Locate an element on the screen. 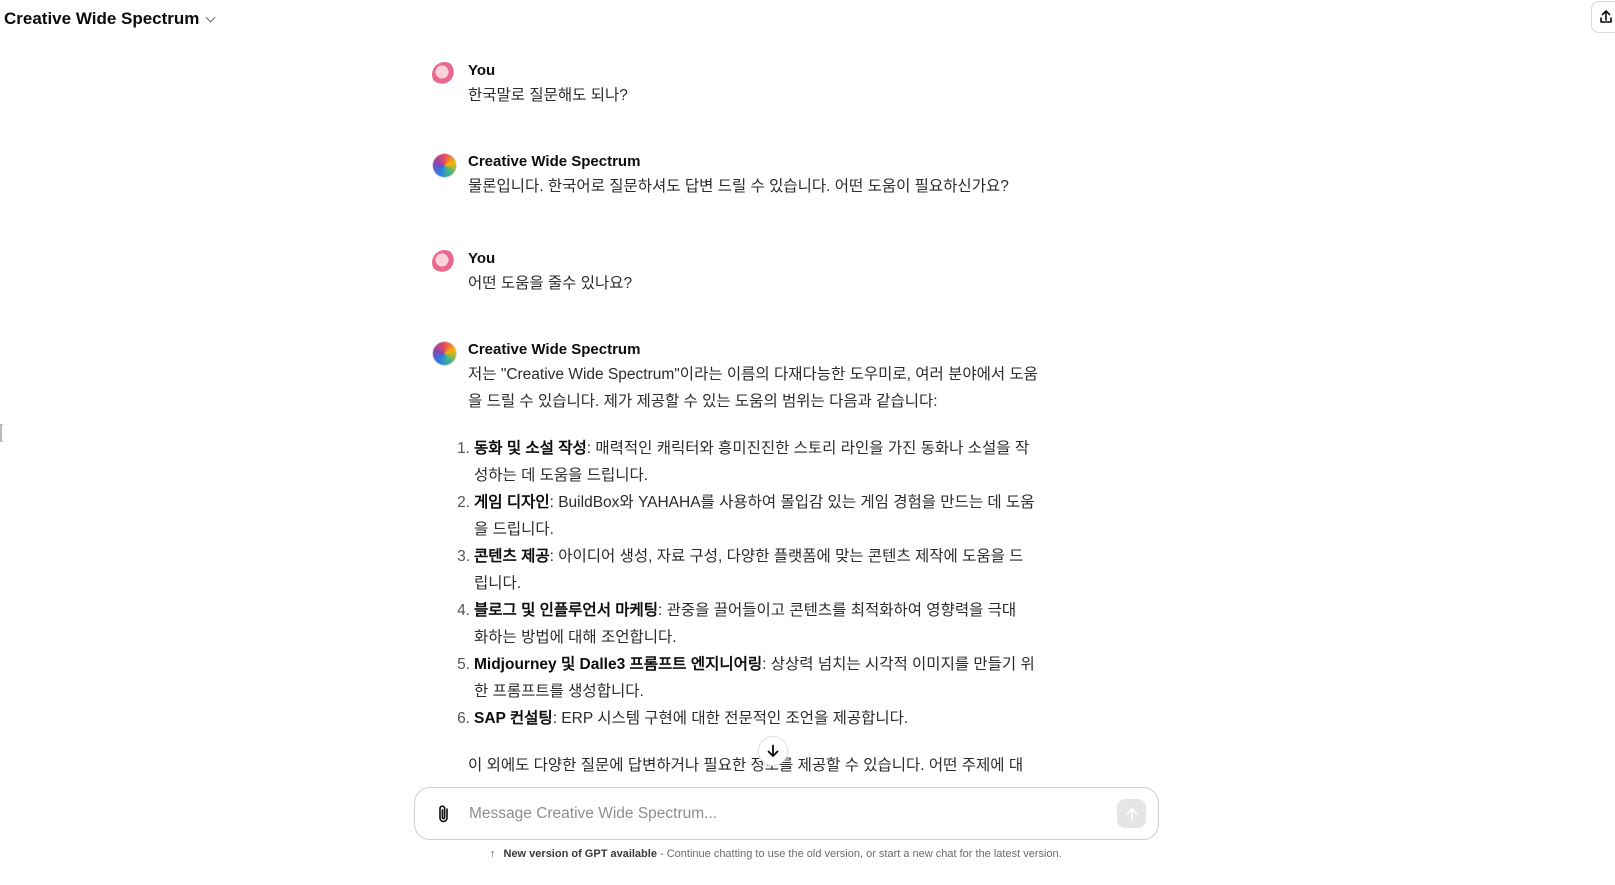  user-message: You 한국말로 질문해도 되나? is located at coordinates (530, 84).